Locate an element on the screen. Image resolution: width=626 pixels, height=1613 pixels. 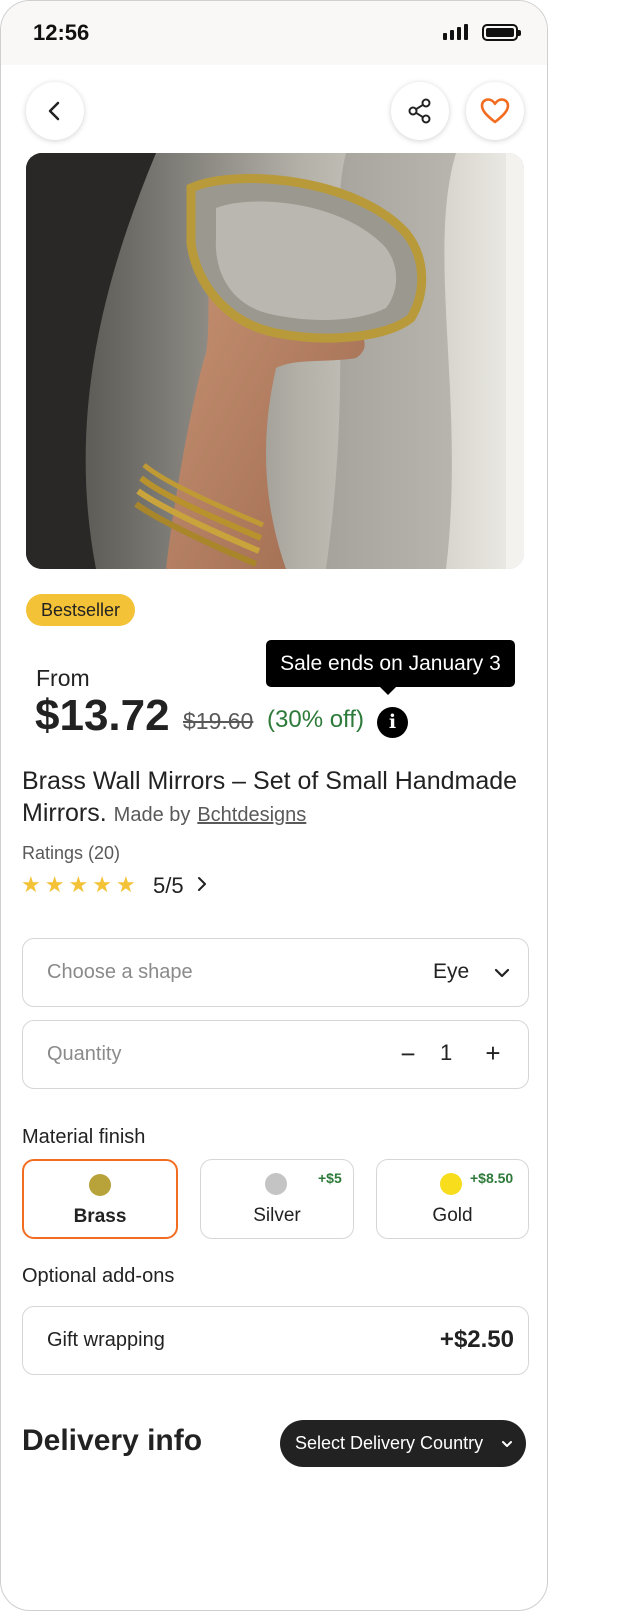
battery-icon is located at coordinates (501, 32).